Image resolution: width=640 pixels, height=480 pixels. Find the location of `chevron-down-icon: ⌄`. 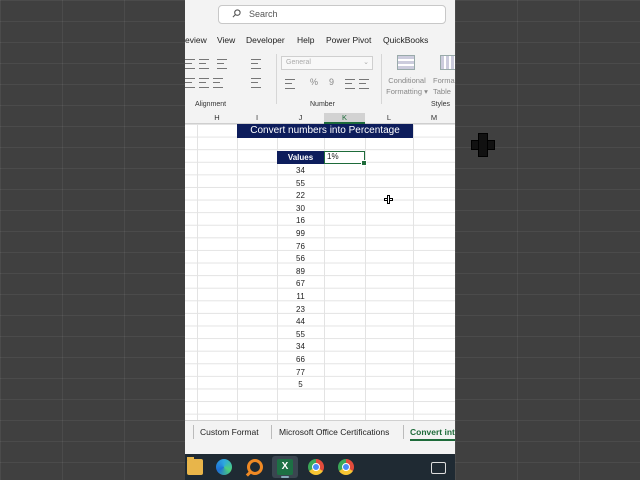

chevron-down-icon: ⌄ is located at coordinates (366, 62).